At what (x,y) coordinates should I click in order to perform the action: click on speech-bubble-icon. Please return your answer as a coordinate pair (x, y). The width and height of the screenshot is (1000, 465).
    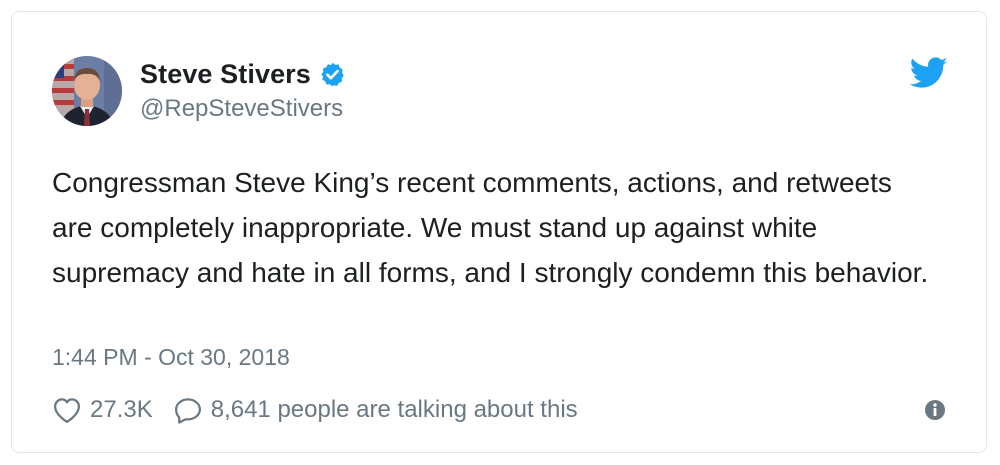
    Looking at the image, I should click on (188, 410).